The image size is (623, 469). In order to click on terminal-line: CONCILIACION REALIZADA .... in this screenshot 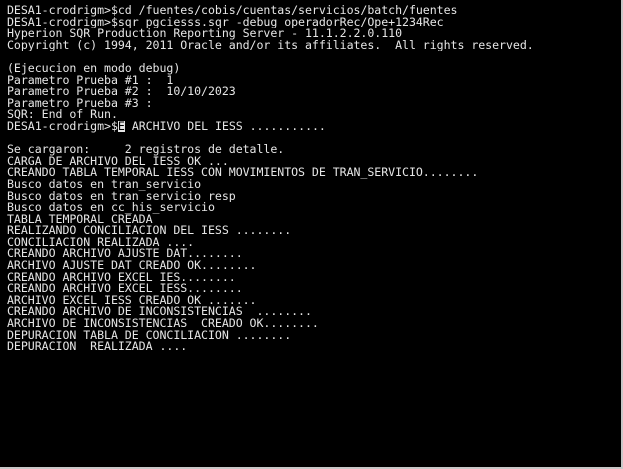, I will do `click(101, 242)`.